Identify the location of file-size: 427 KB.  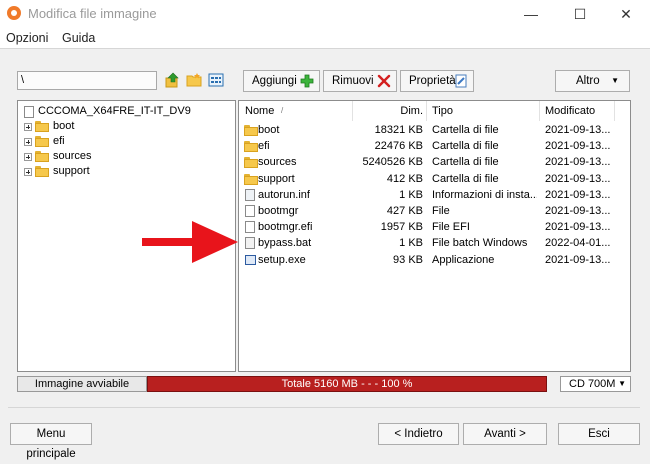
(404, 211).